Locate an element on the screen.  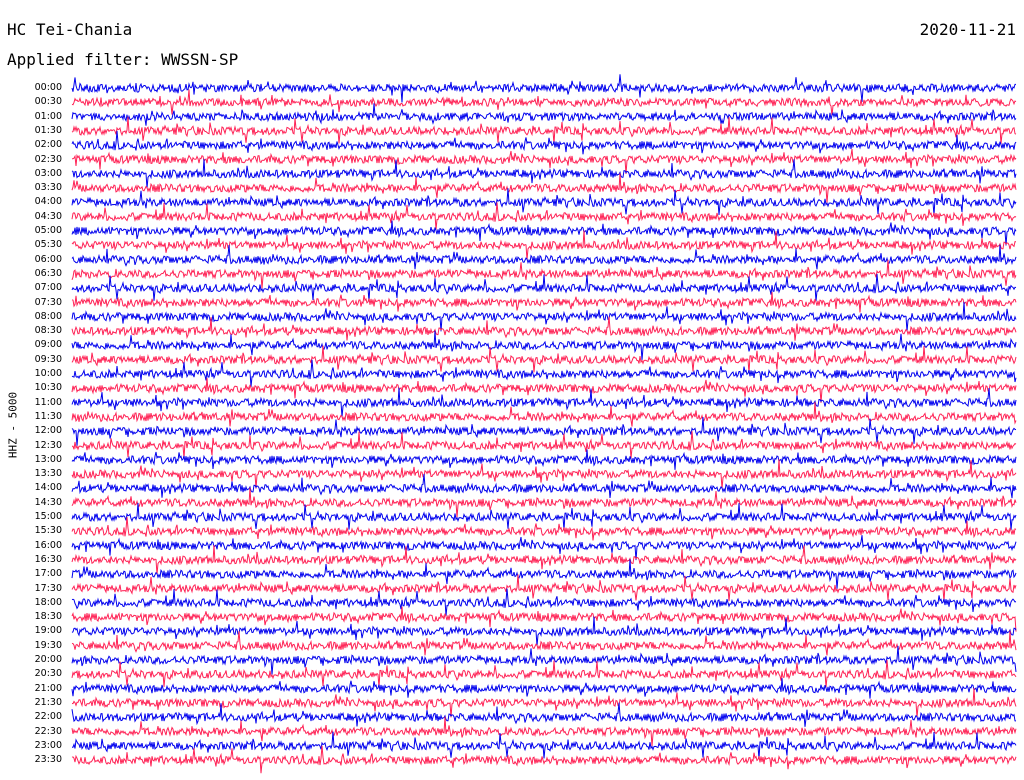
time-label: 05:30 is located at coordinates (48, 245).